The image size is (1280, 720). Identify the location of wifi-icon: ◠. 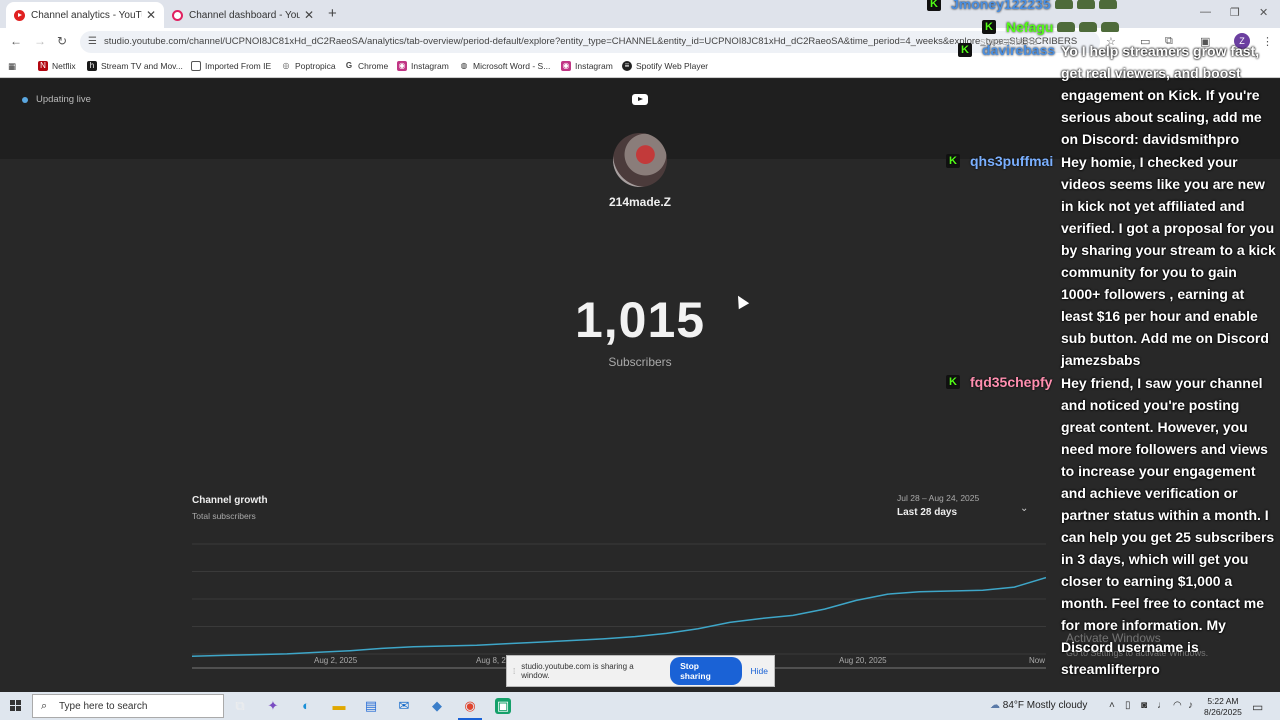
(1177, 705).